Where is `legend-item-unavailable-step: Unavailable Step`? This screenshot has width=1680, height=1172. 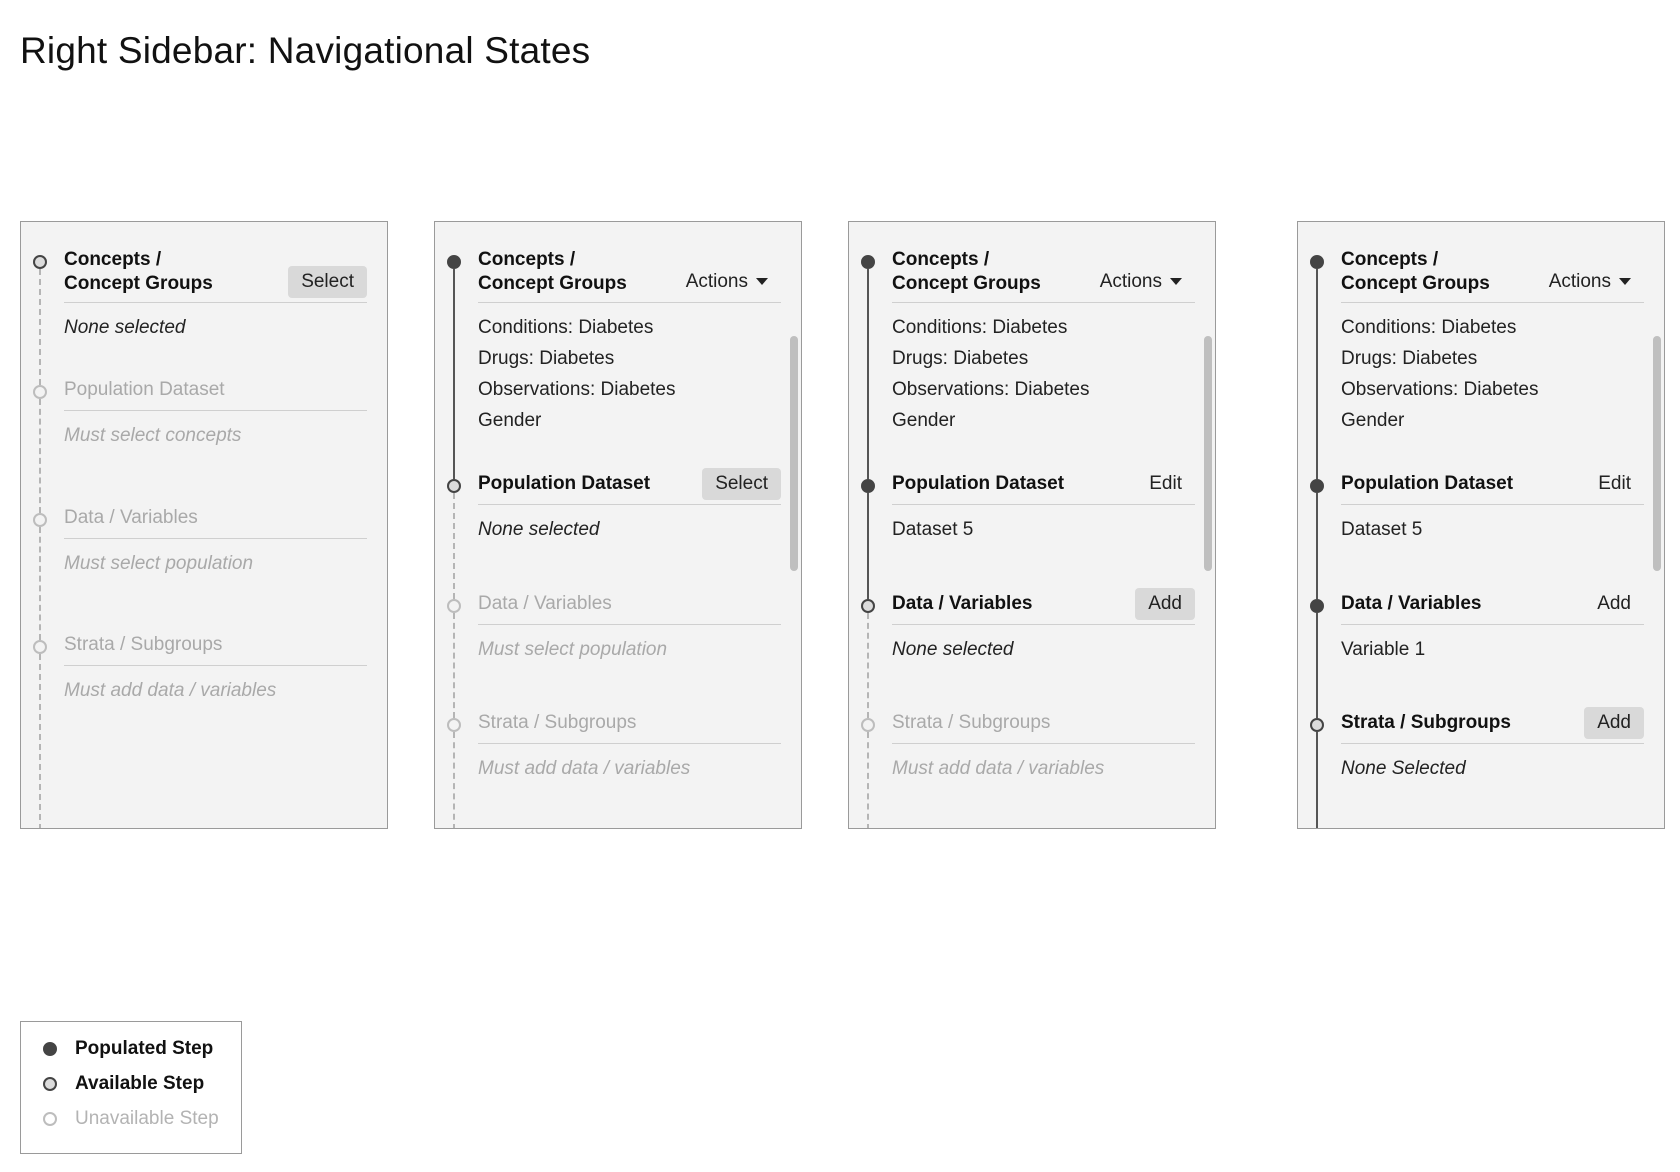
legend-item-unavailable-step: Unavailable Step is located at coordinates (131, 1119).